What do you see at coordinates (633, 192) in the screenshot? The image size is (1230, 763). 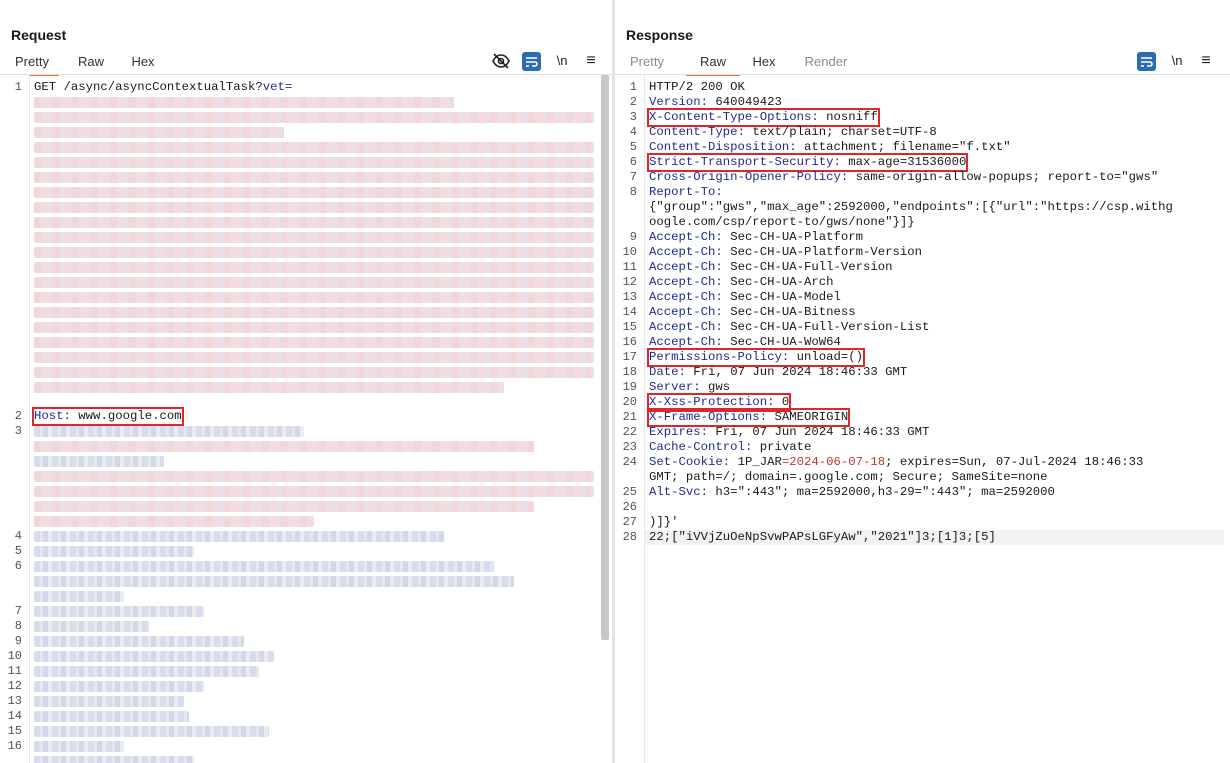 I see `line-number: 8` at bounding box center [633, 192].